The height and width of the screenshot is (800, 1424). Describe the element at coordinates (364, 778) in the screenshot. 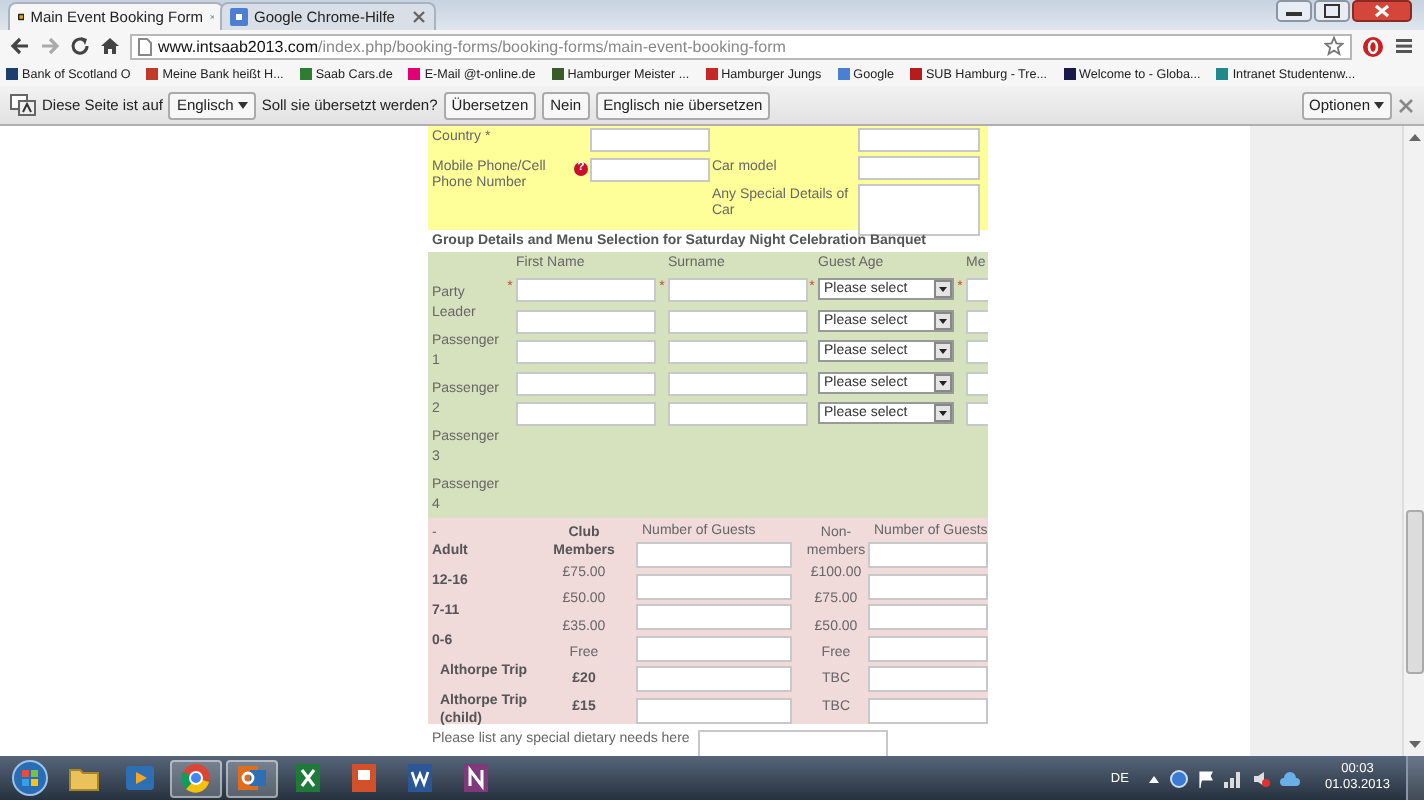

I see `presentation-icon` at that location.